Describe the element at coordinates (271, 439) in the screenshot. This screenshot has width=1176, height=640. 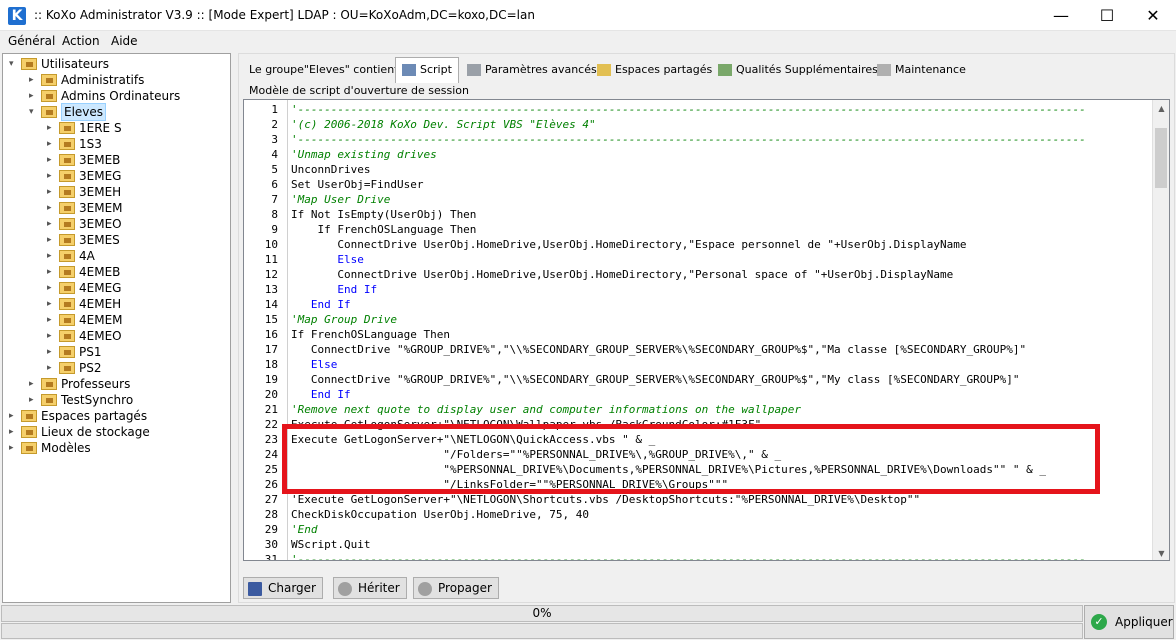
I see `line-number: 23` at that location.